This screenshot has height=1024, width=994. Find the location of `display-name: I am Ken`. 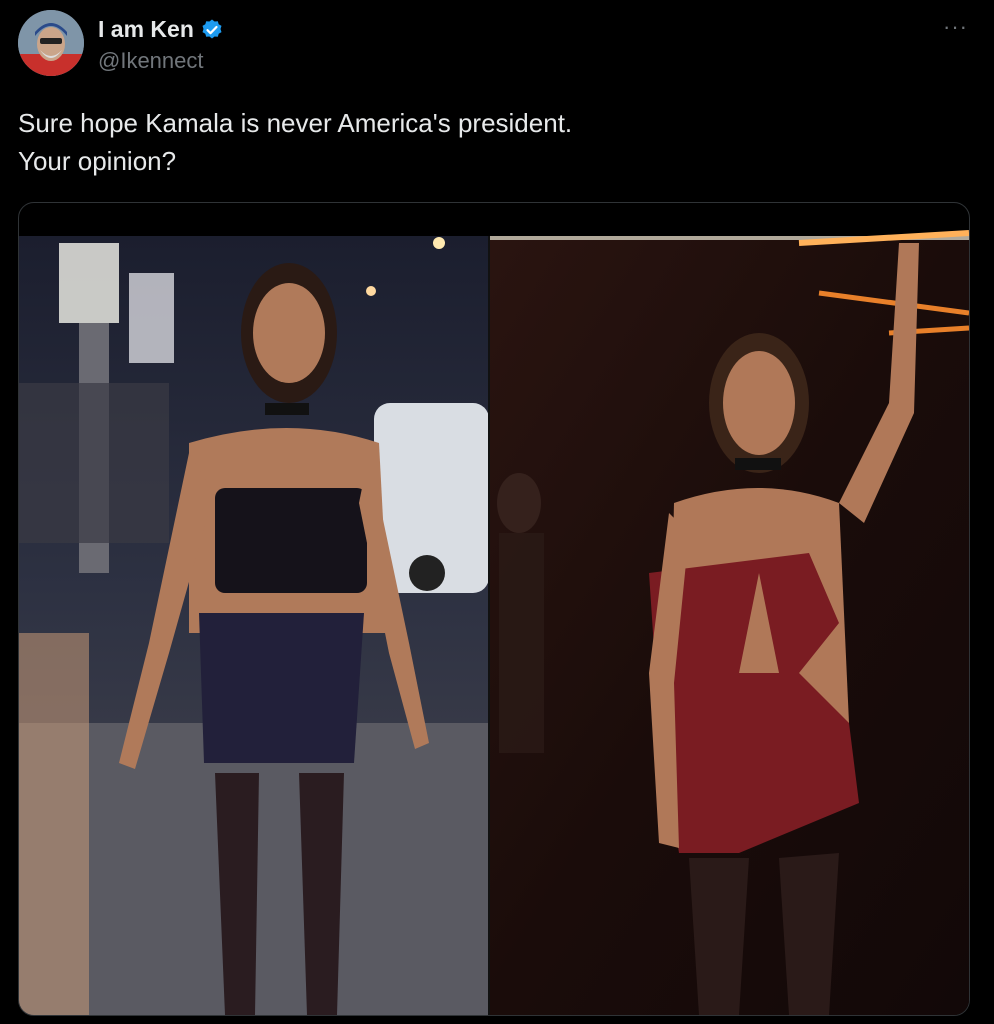

display-name: I am Ken is located at coordinates (146, 29).